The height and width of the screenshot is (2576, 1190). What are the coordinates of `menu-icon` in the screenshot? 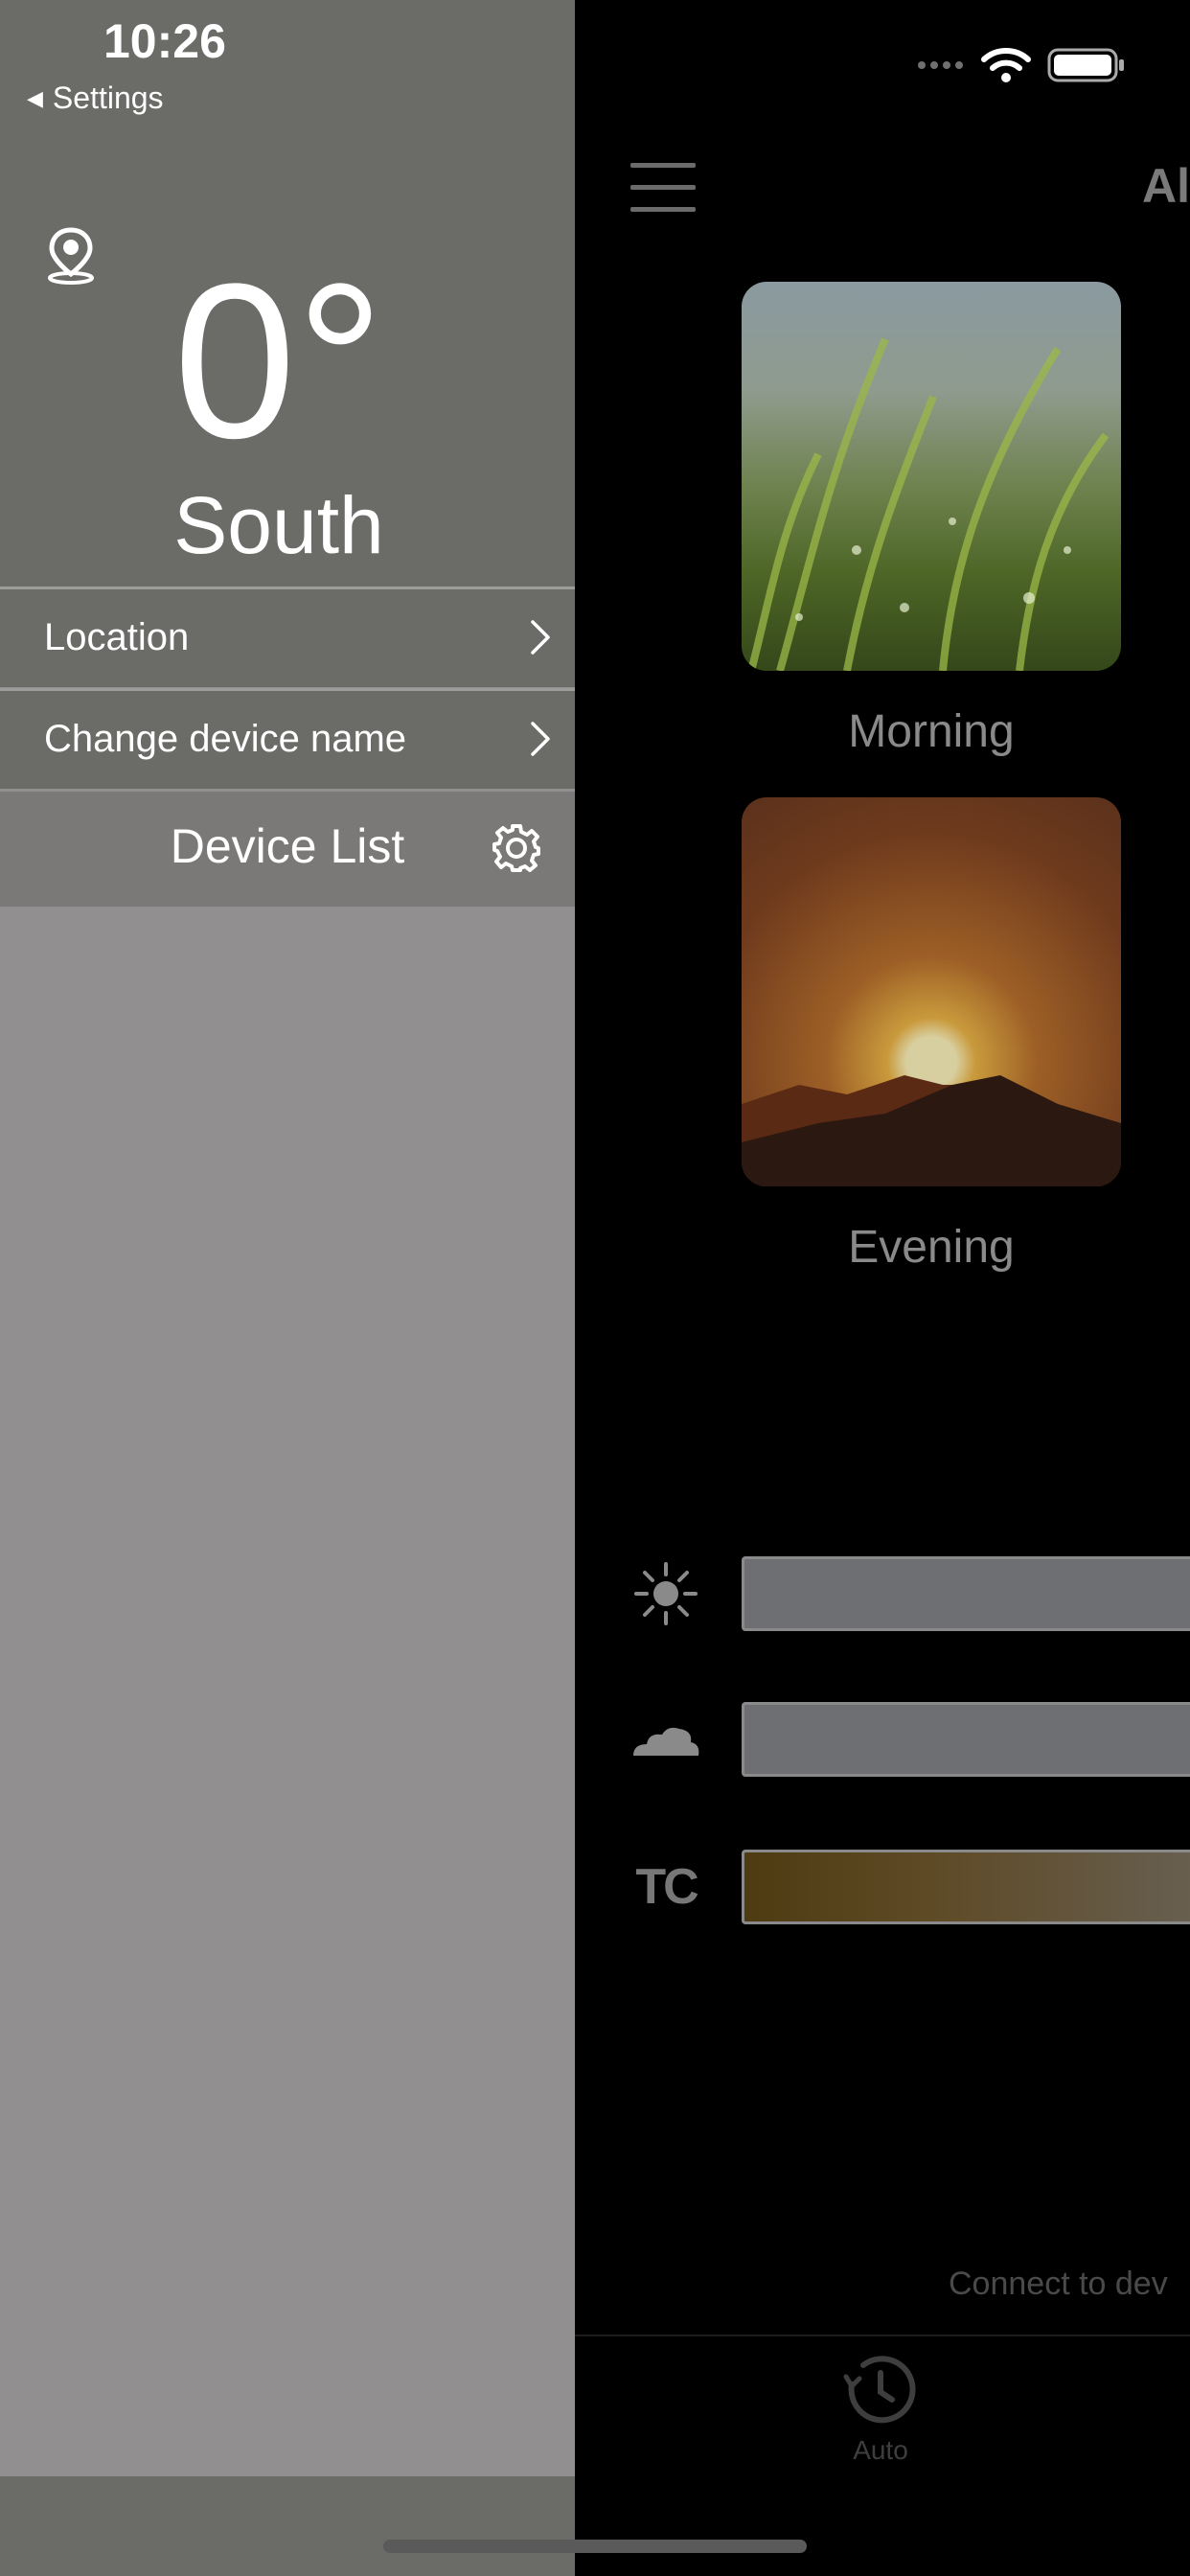 It's located at (663, 188).